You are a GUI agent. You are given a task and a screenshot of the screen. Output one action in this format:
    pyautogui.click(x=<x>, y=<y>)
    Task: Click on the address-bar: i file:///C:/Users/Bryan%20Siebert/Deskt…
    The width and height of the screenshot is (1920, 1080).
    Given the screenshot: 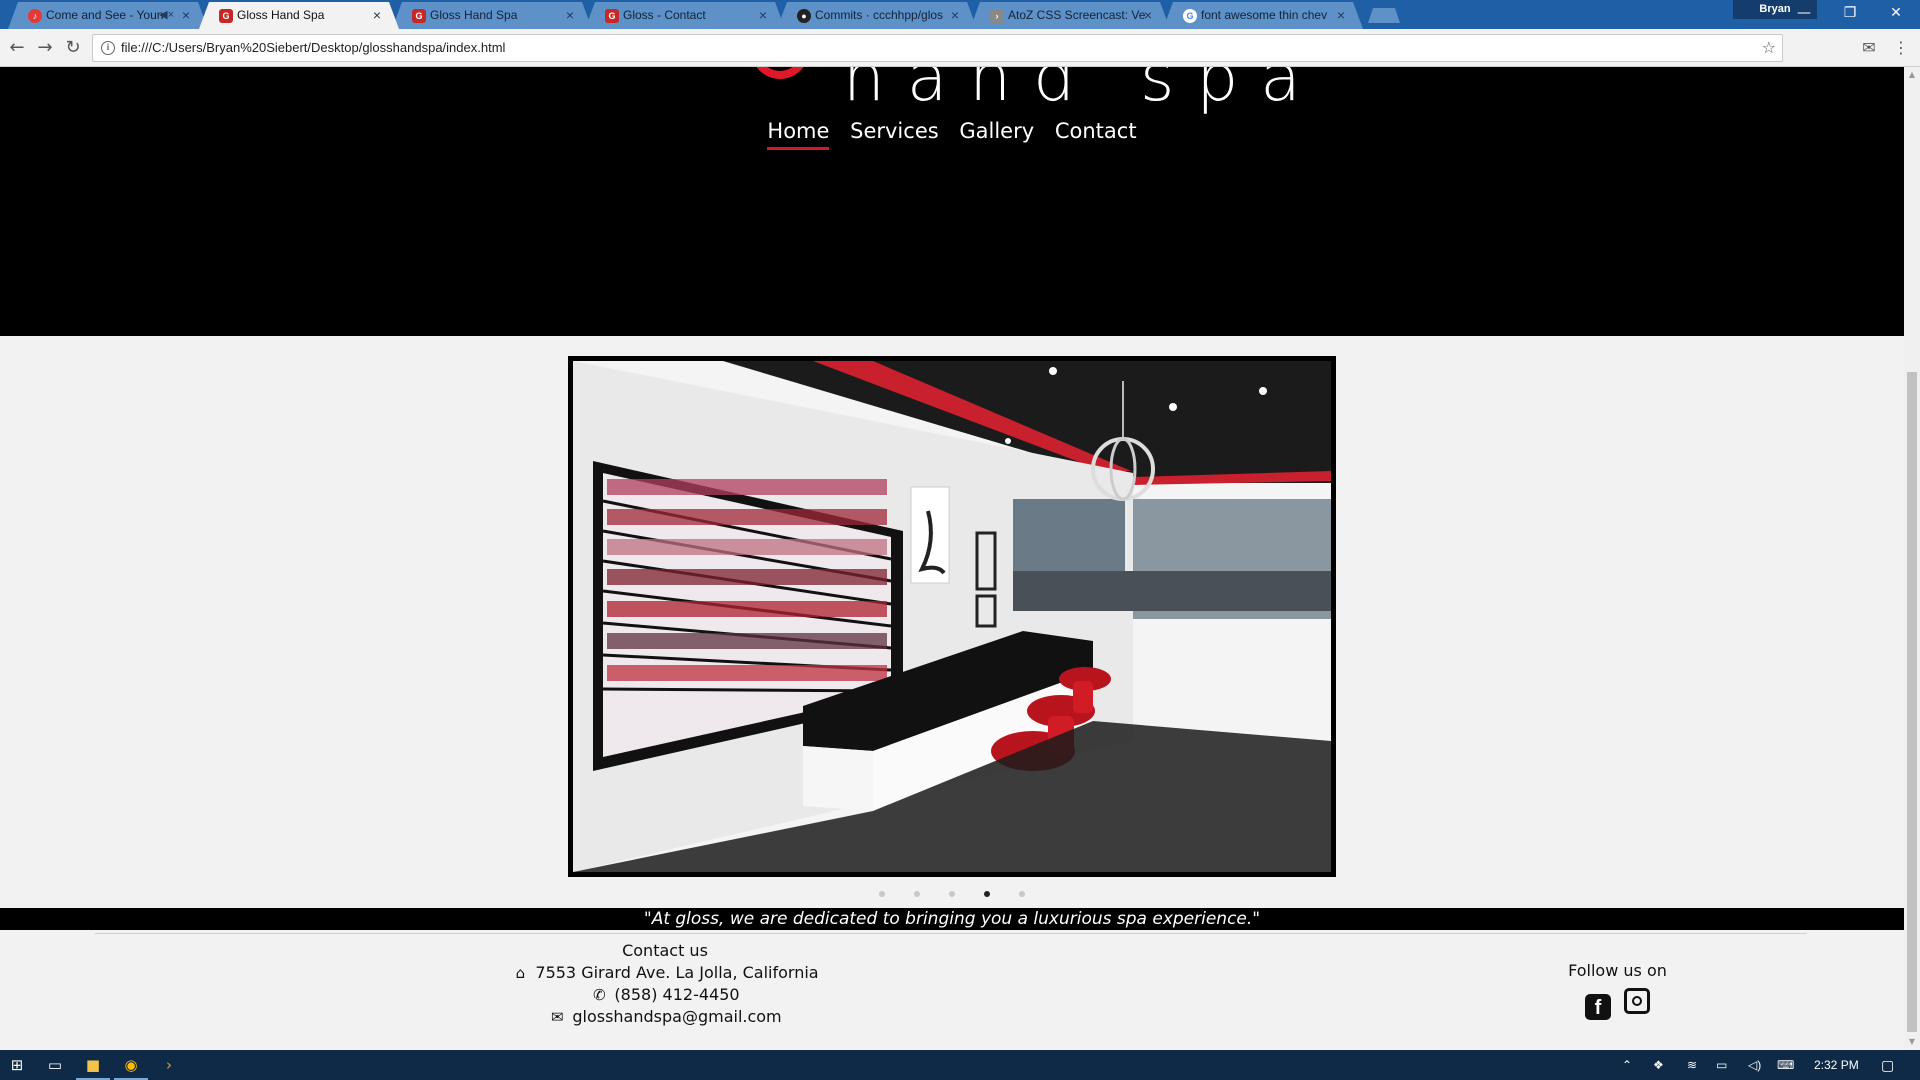 What is the action you would take?
    pyautogui.click(x=937, y=48)
    